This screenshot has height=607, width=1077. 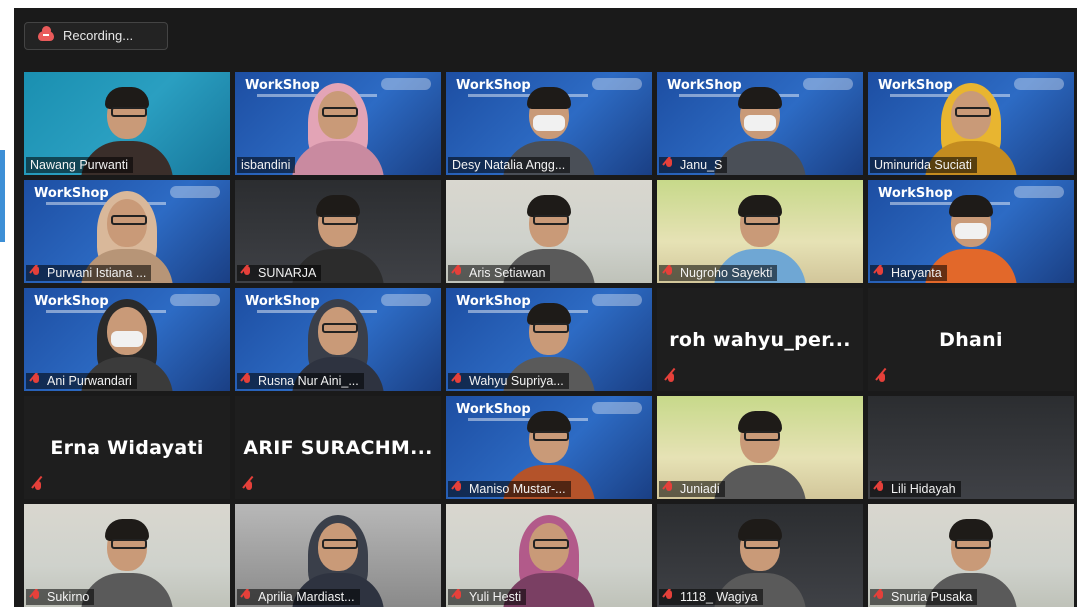 I want to click on participant-figure, so click(x=338, y=129).